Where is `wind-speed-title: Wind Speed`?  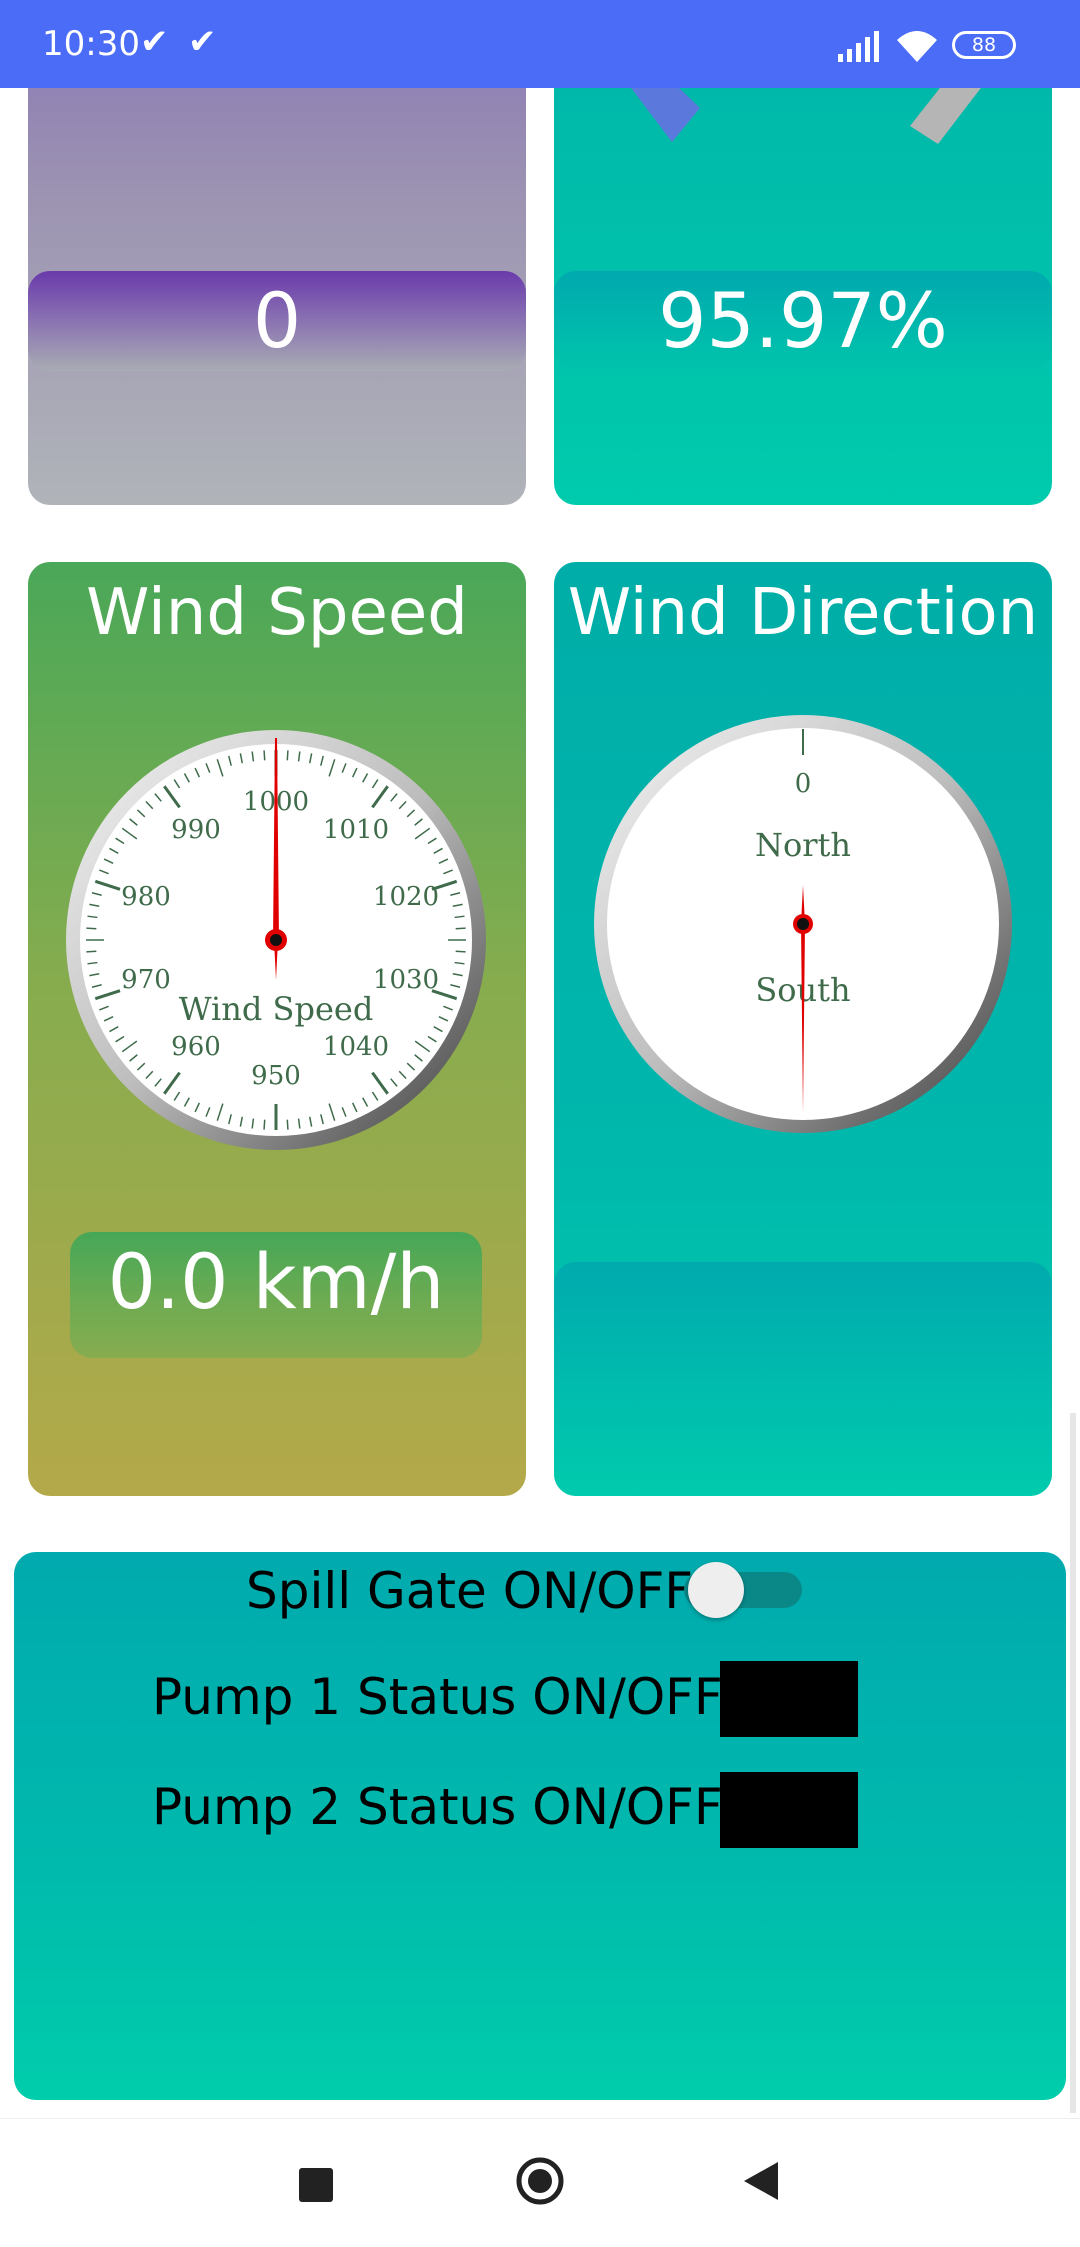 wind-speed-title: Wind Speed is located at coordinates (277, 613).